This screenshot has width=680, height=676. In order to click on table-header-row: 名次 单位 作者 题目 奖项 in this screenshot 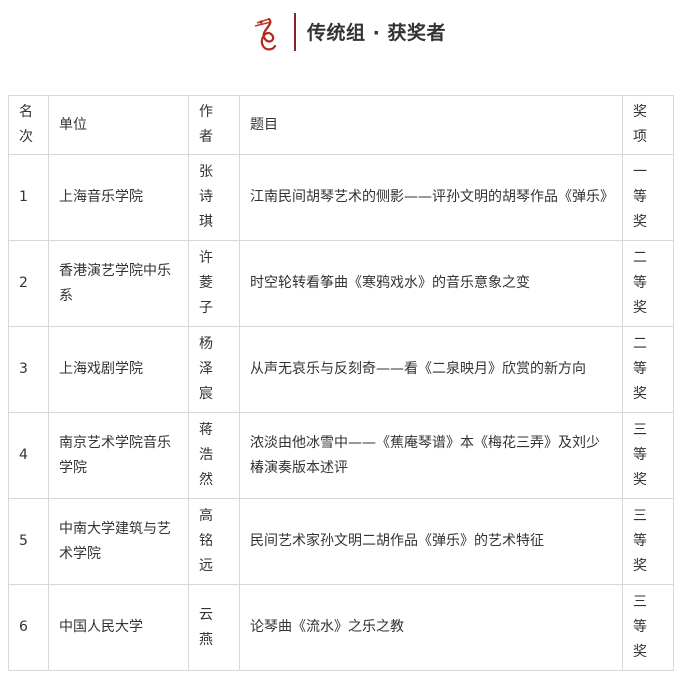, I will do `click(341, 125)`.